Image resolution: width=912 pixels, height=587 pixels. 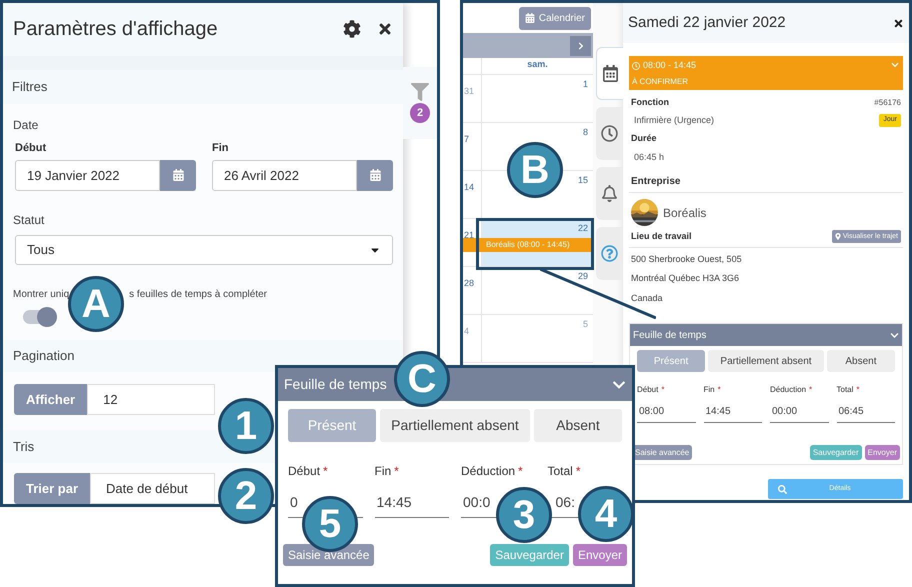 What do you see at coordinates (52, 488) in the screenshot?
I see `input-addon: Trier par` at bounding box center [52, 488].